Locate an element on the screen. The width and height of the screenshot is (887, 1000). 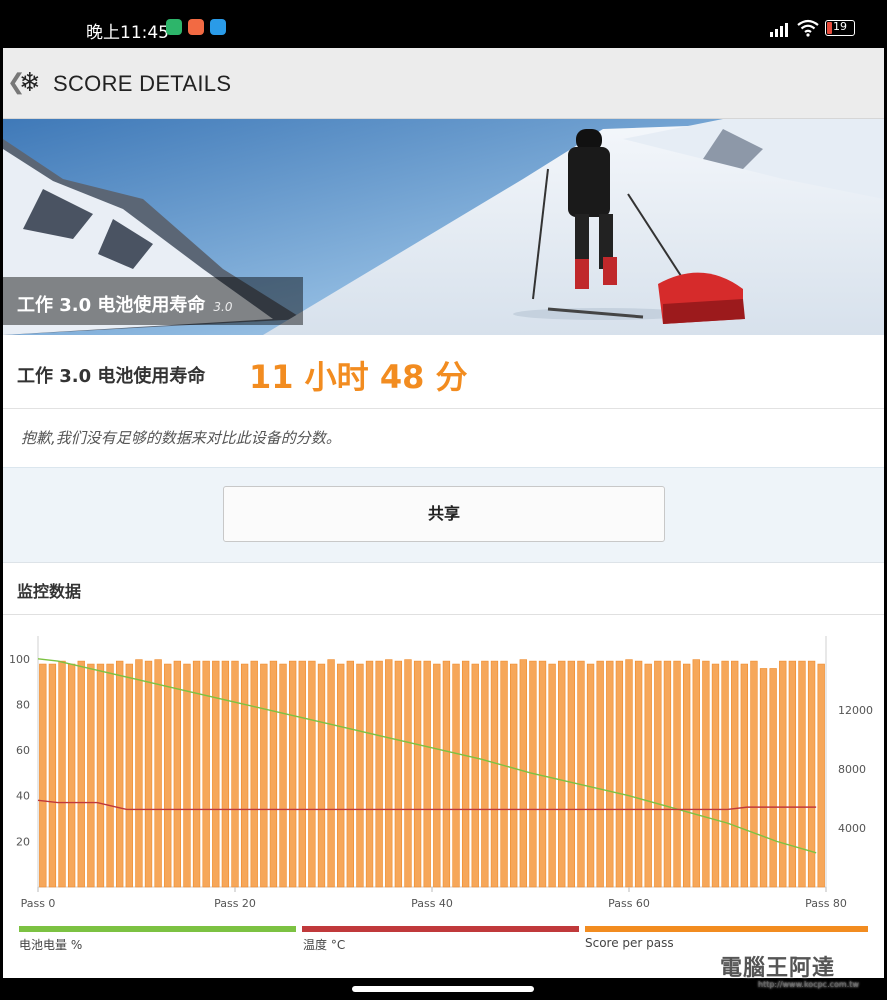
status-time: 晚上11:45 is located at coordinates (127, 33).